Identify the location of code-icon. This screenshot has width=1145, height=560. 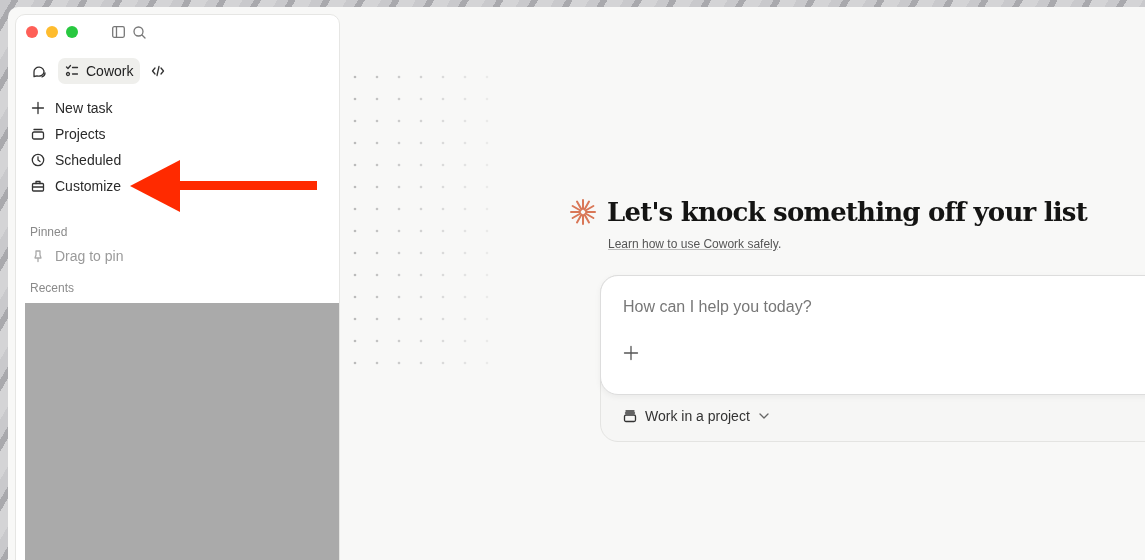
(158, 71).